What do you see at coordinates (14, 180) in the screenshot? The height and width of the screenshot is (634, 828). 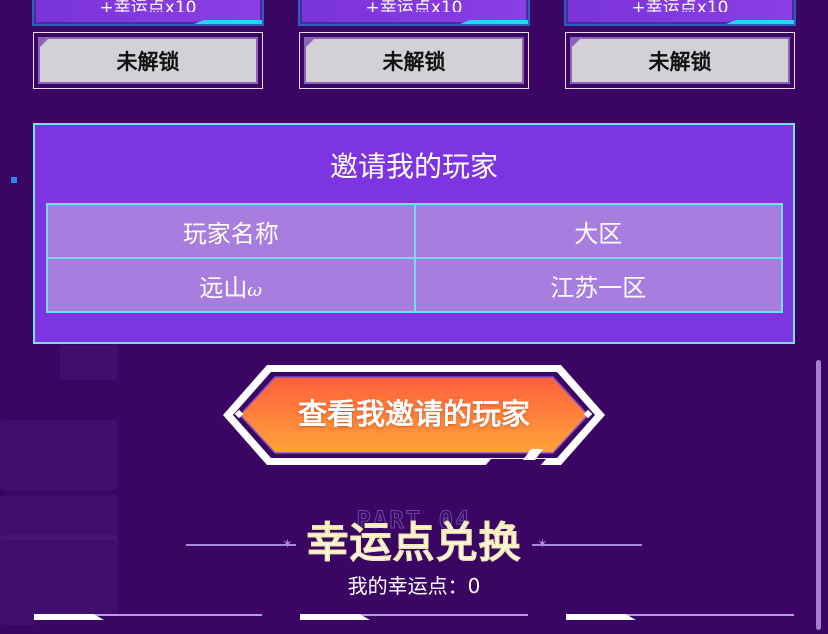 I see `decoration-dot` at bounding box center [14, 180].